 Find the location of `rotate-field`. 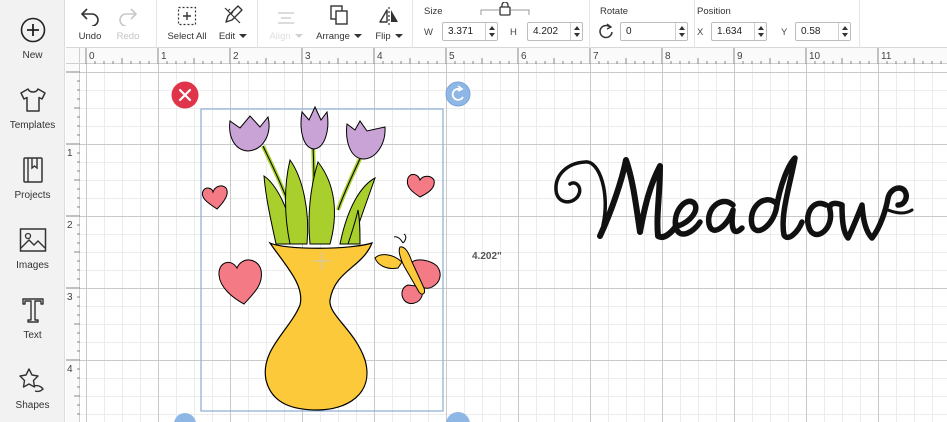

rotate-field is located at coordinates (654, 31).